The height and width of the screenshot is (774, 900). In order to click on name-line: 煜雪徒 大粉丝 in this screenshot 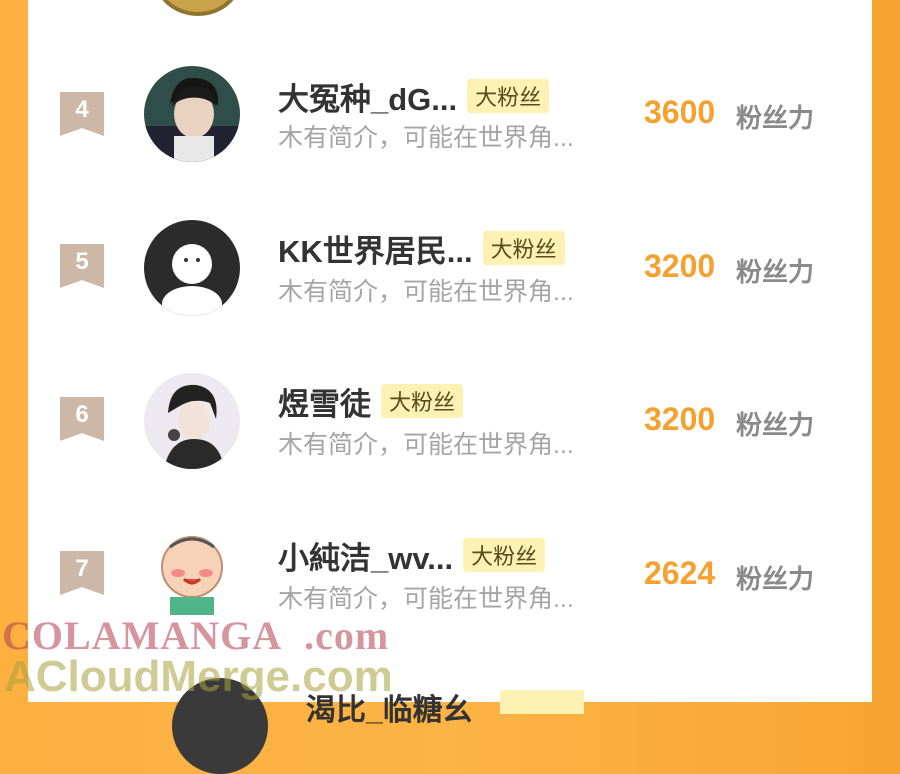, I will do `click(371, 401)`.